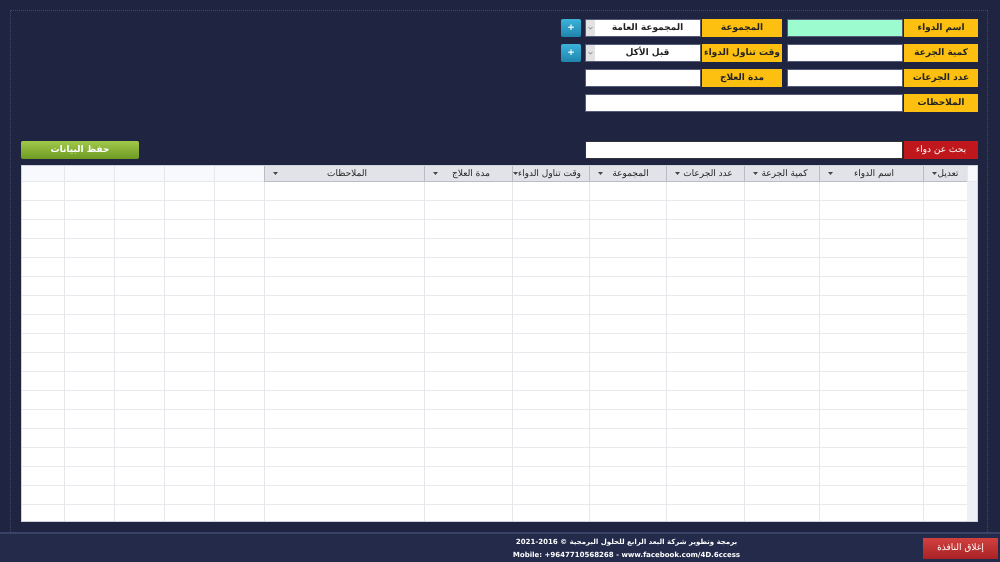 Image resolution: width=1000 pixels, height=562 pixels. I want to click on column-header: تعديل, so click(945, 174).